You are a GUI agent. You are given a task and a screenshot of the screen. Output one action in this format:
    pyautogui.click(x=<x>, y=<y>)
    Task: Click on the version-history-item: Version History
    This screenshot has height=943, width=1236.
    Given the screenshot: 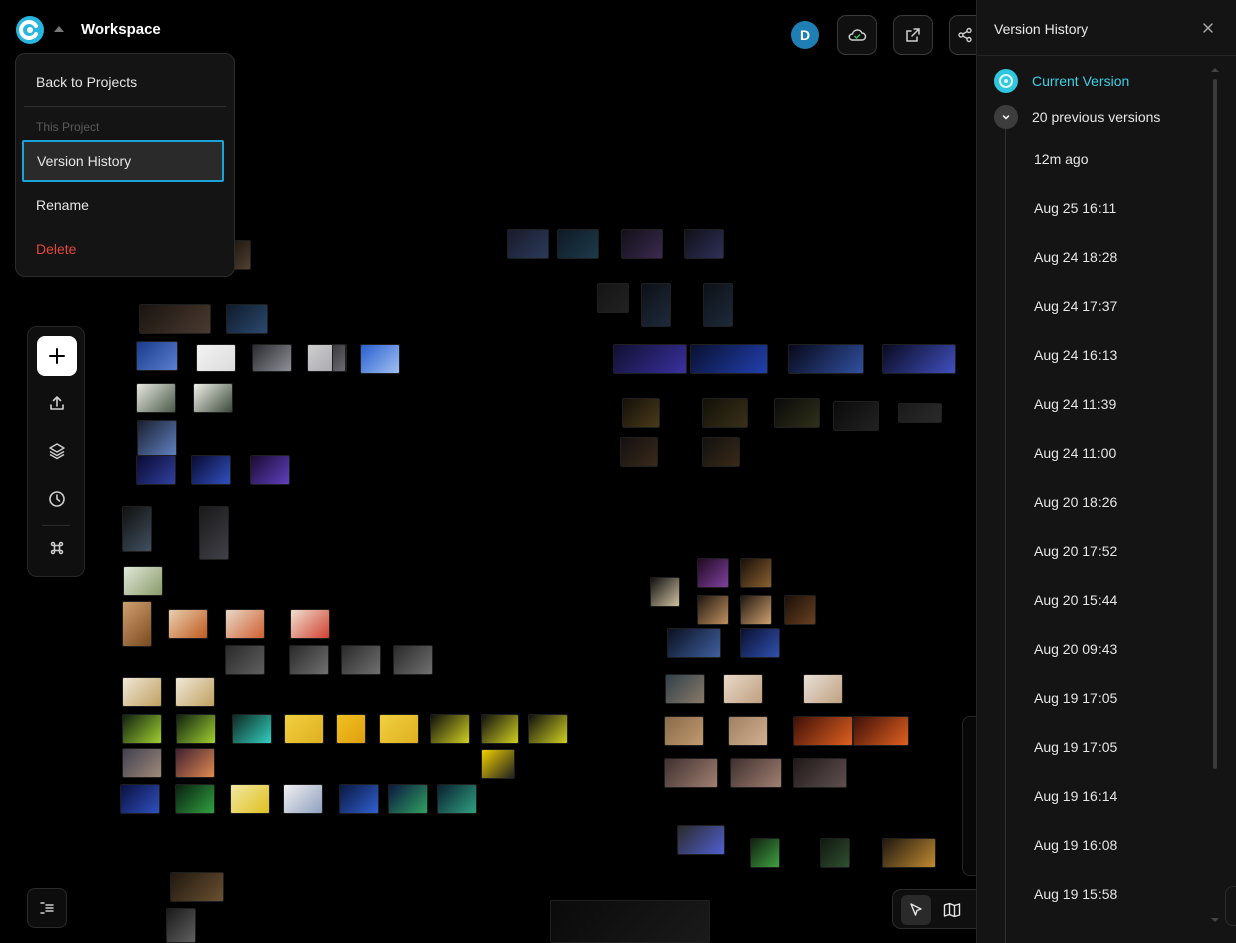 What is the action you would take?
    pyautogui.click(x=123, y=161)
    